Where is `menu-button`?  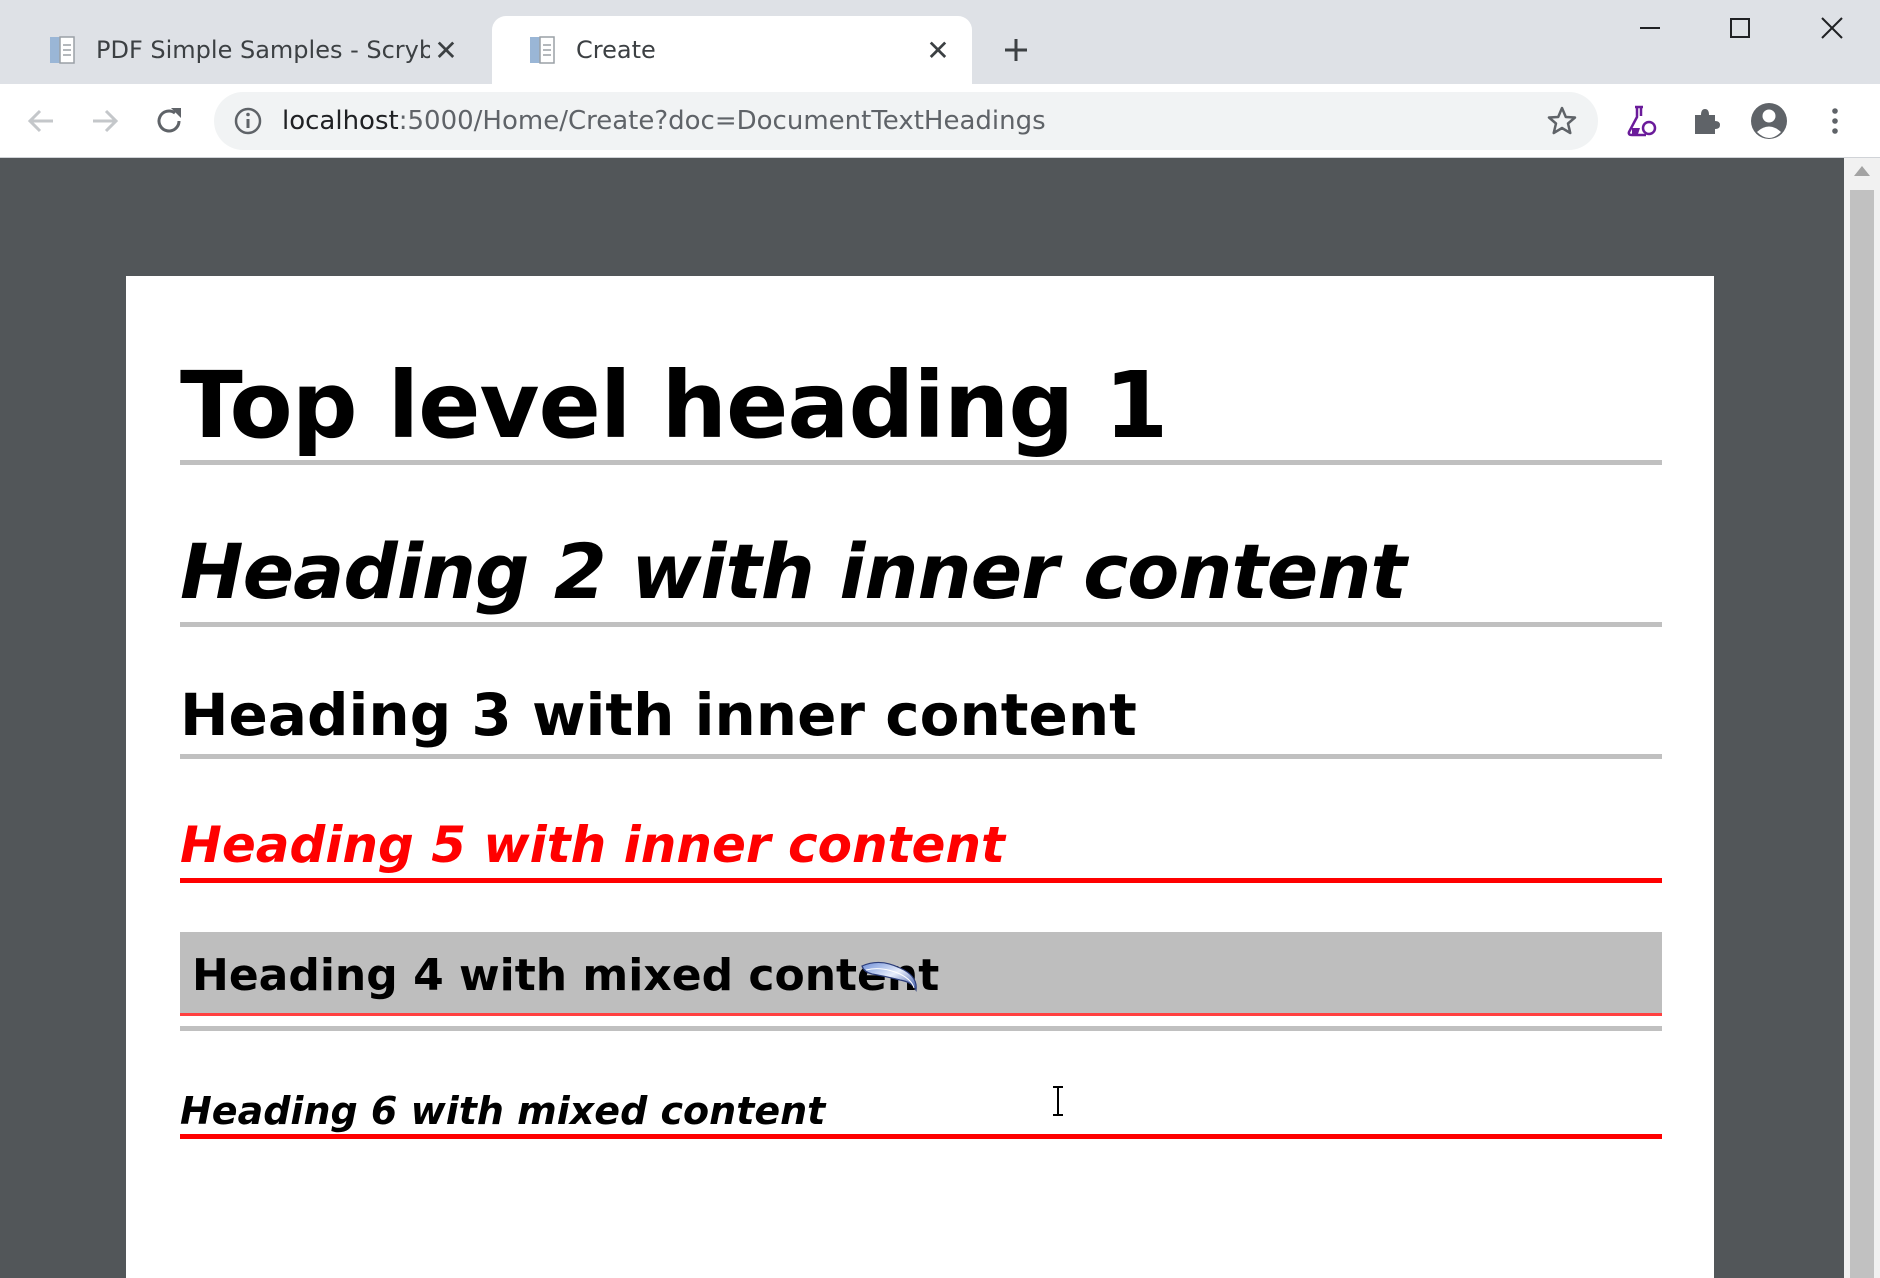
menu-button is located at coordinates (1835, 121).